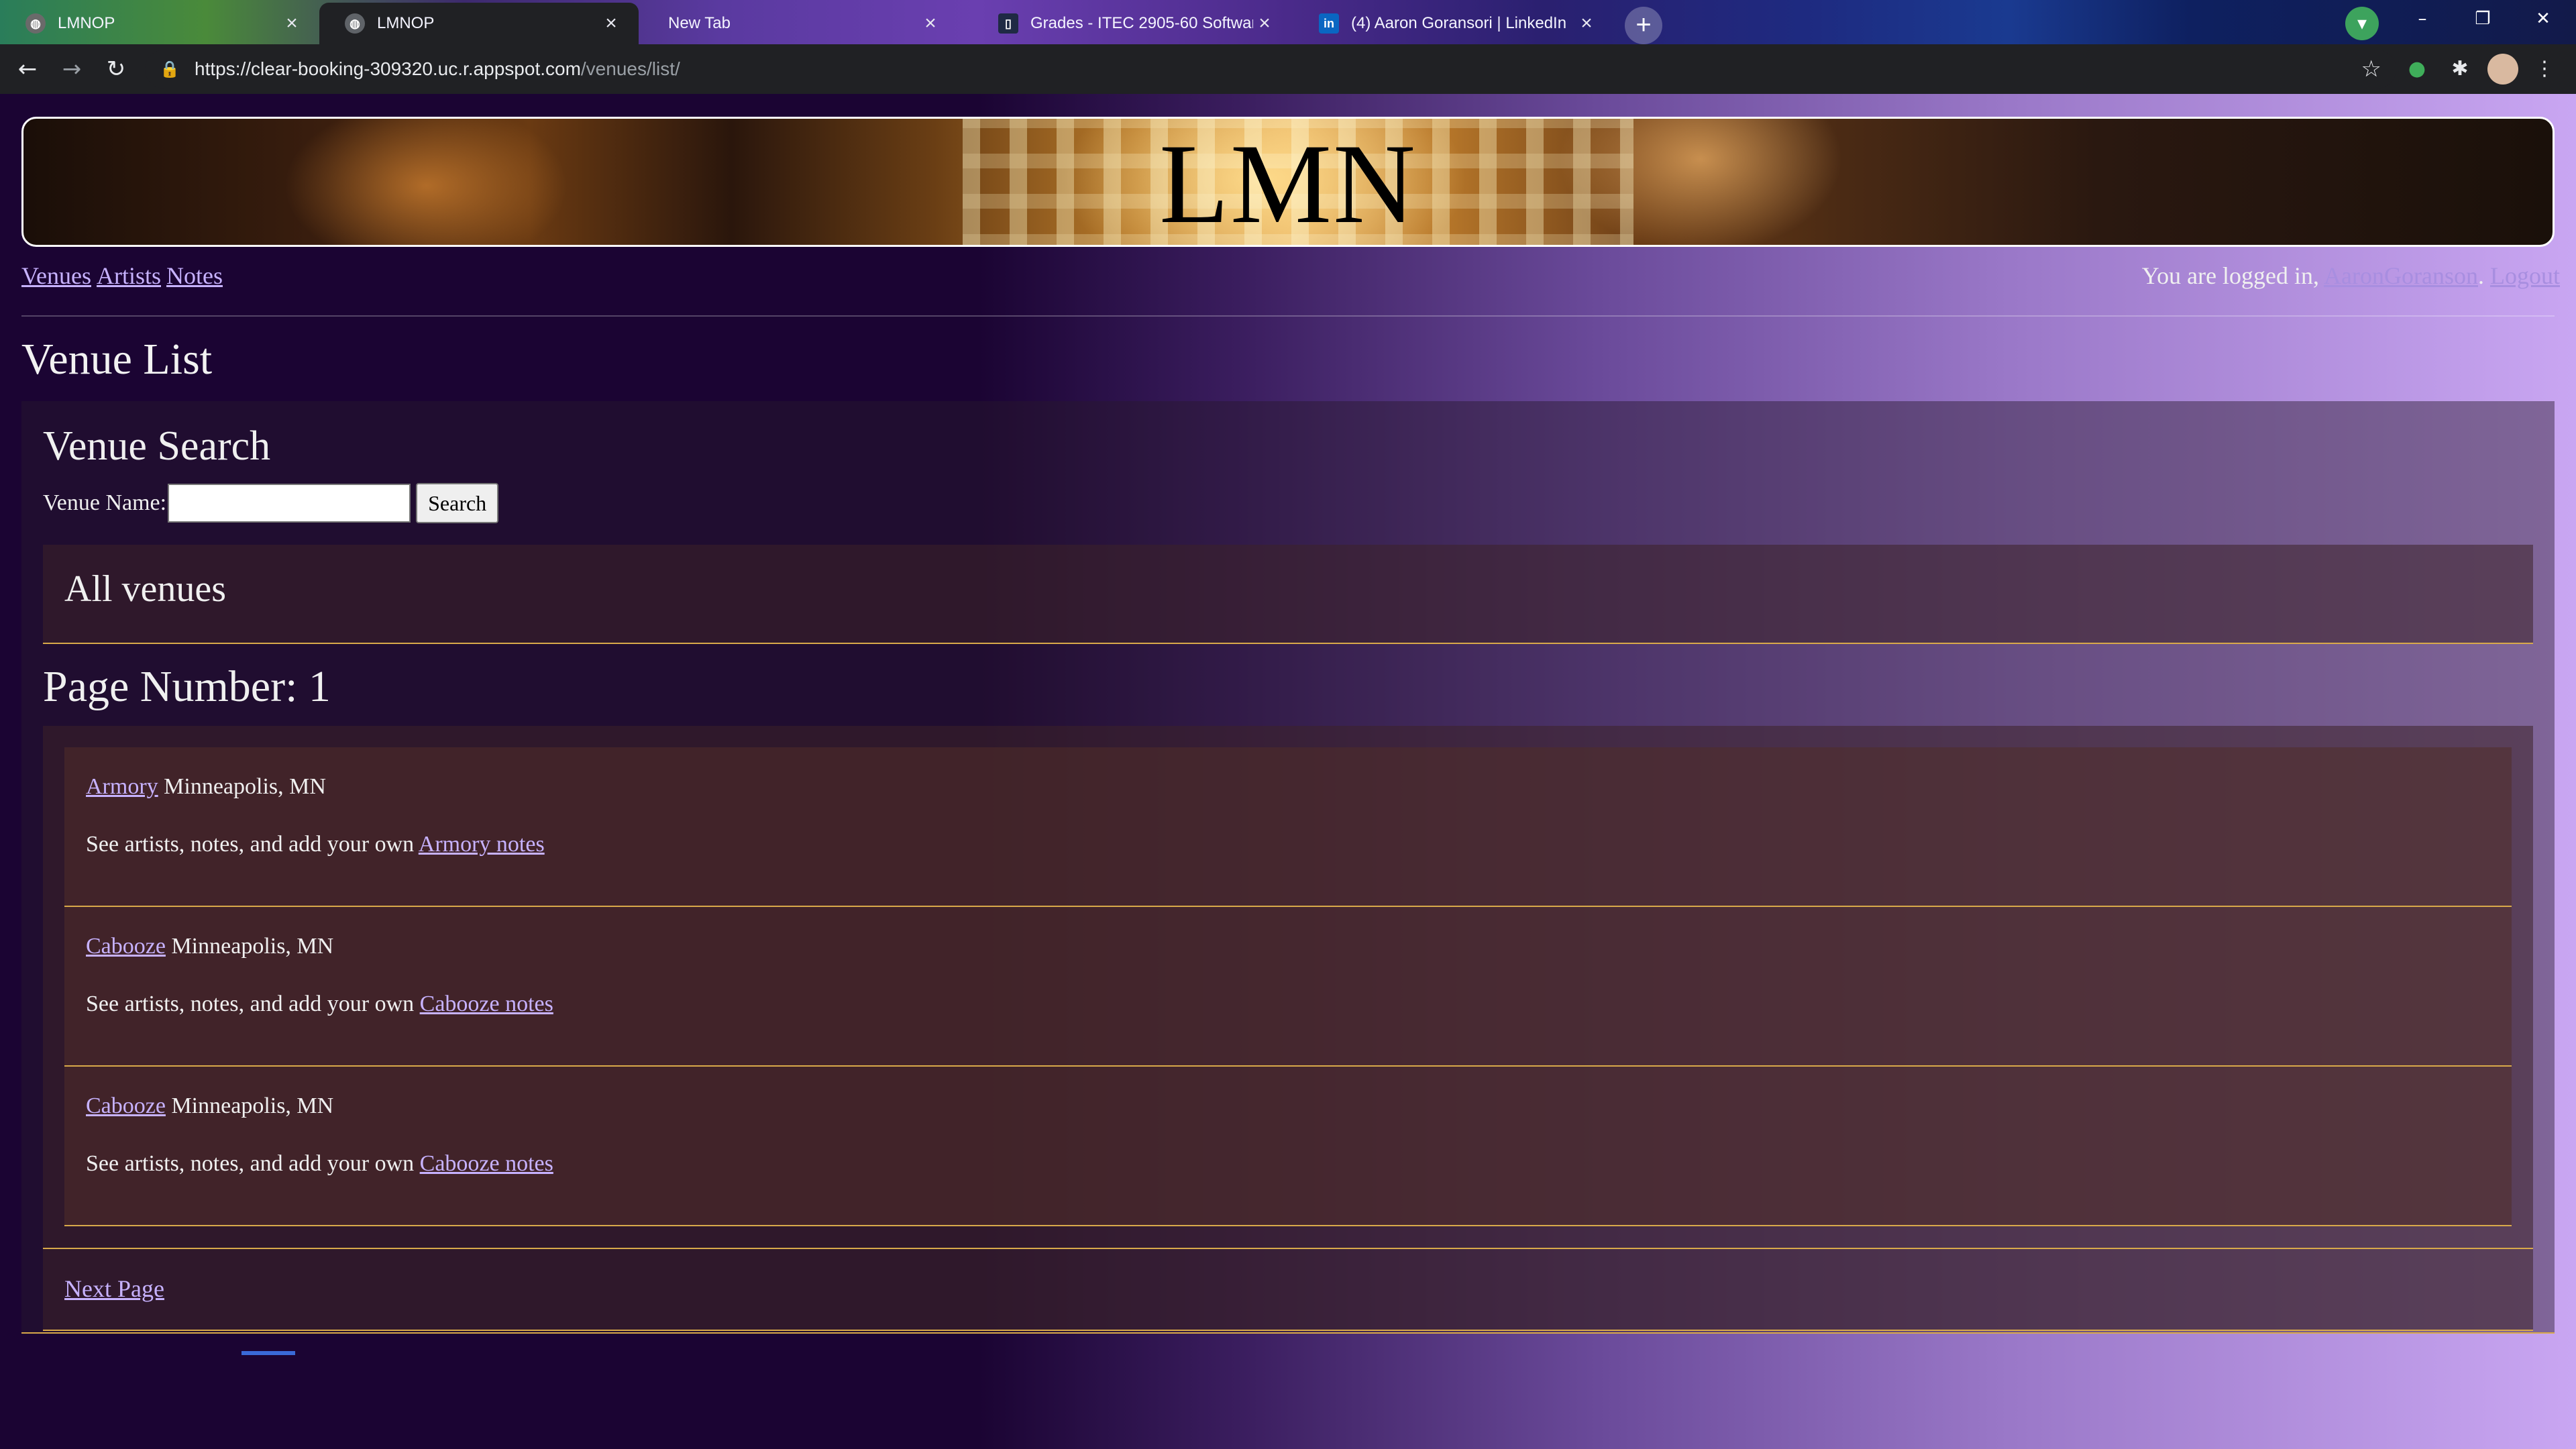 This screenshot has height=1449, width=2576. What do you see at coordinates (482, 844) in the screenshot?
I see `venue-notes-link: Armory notes` at bounding box center [482, 844].